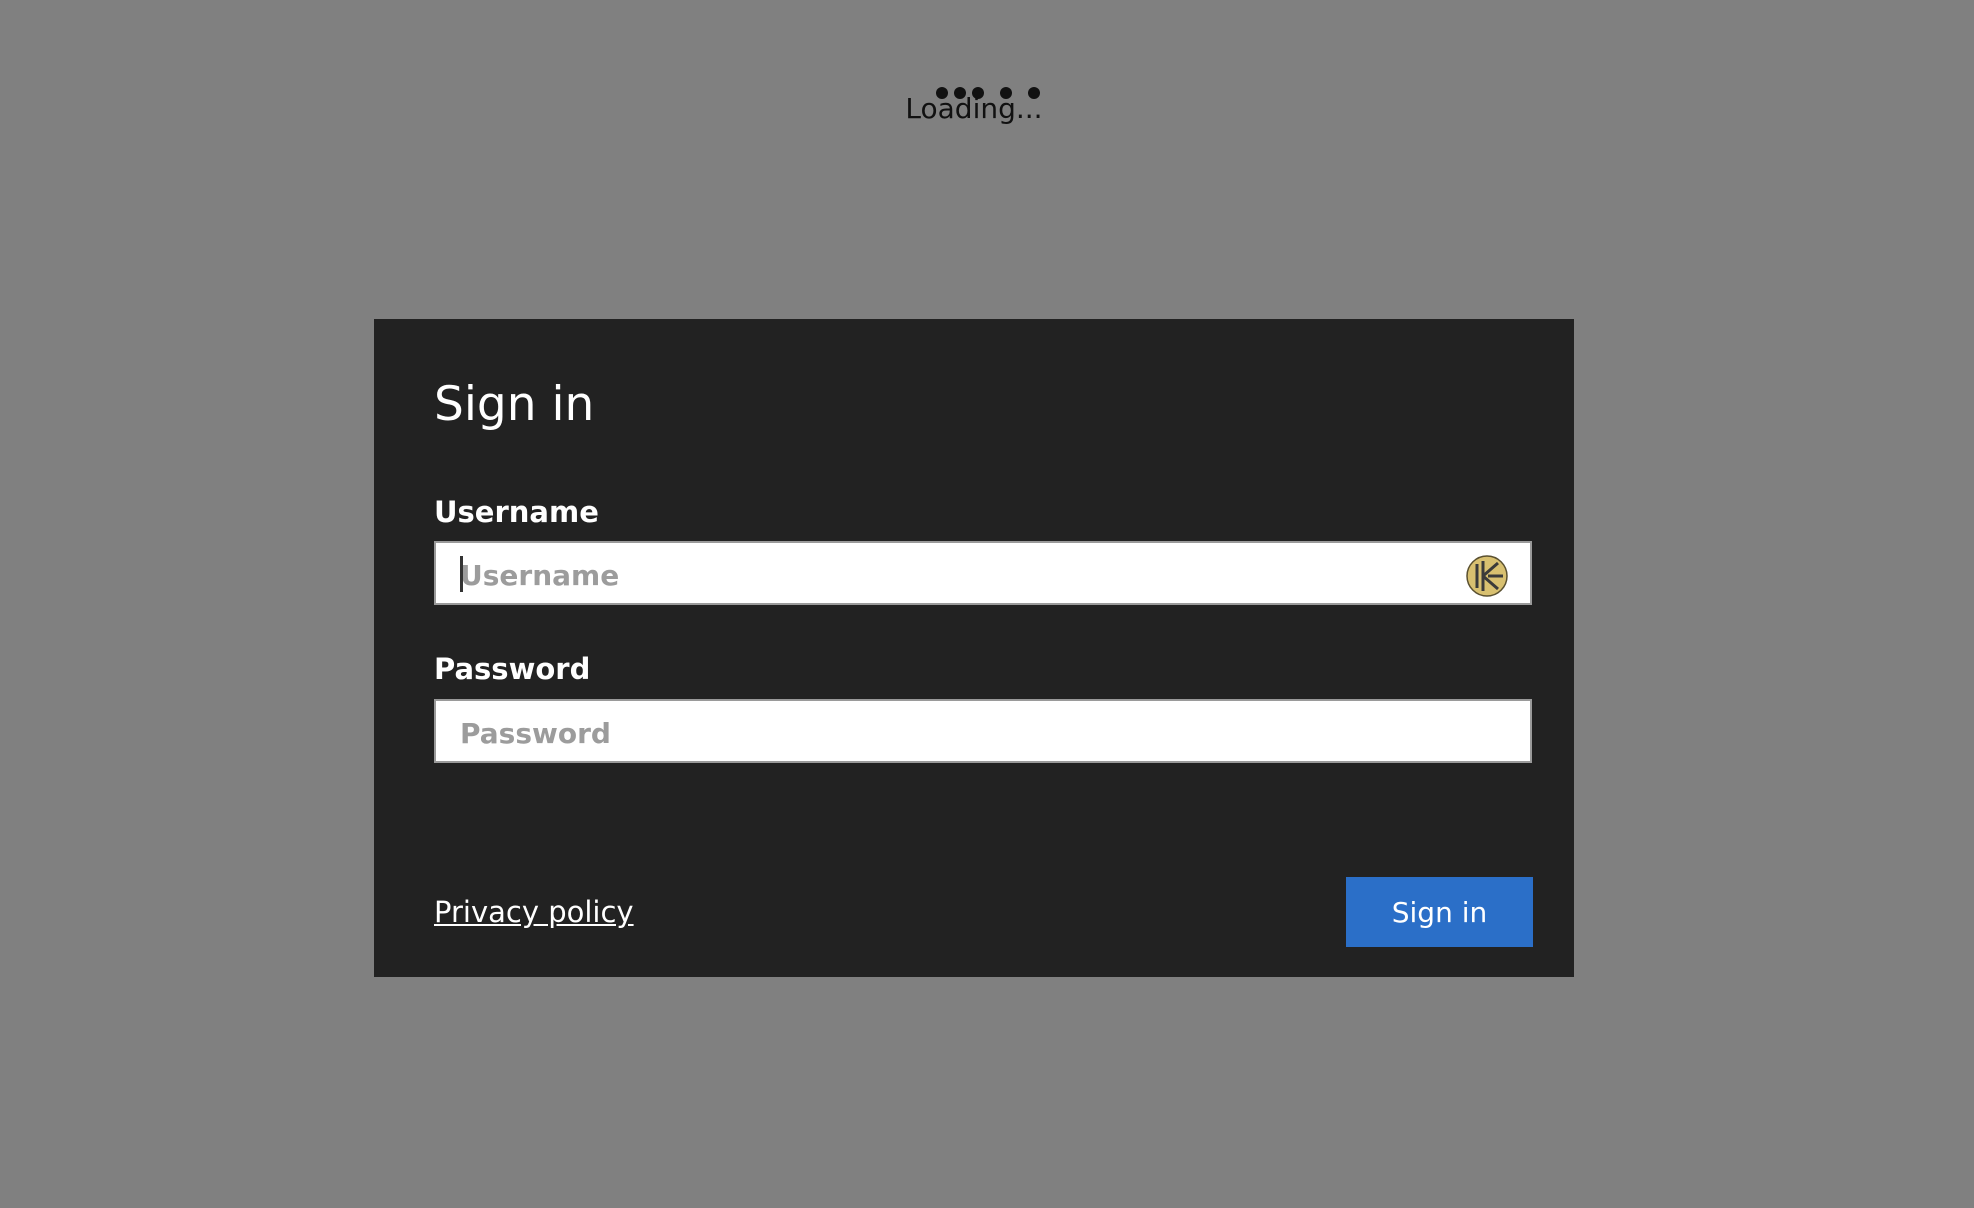 The width and height of the screenshot is (1974, 1208). Describe the element at coordinates (540, 575) in the screenshot. I see `username-placeholder: Username` at that location.